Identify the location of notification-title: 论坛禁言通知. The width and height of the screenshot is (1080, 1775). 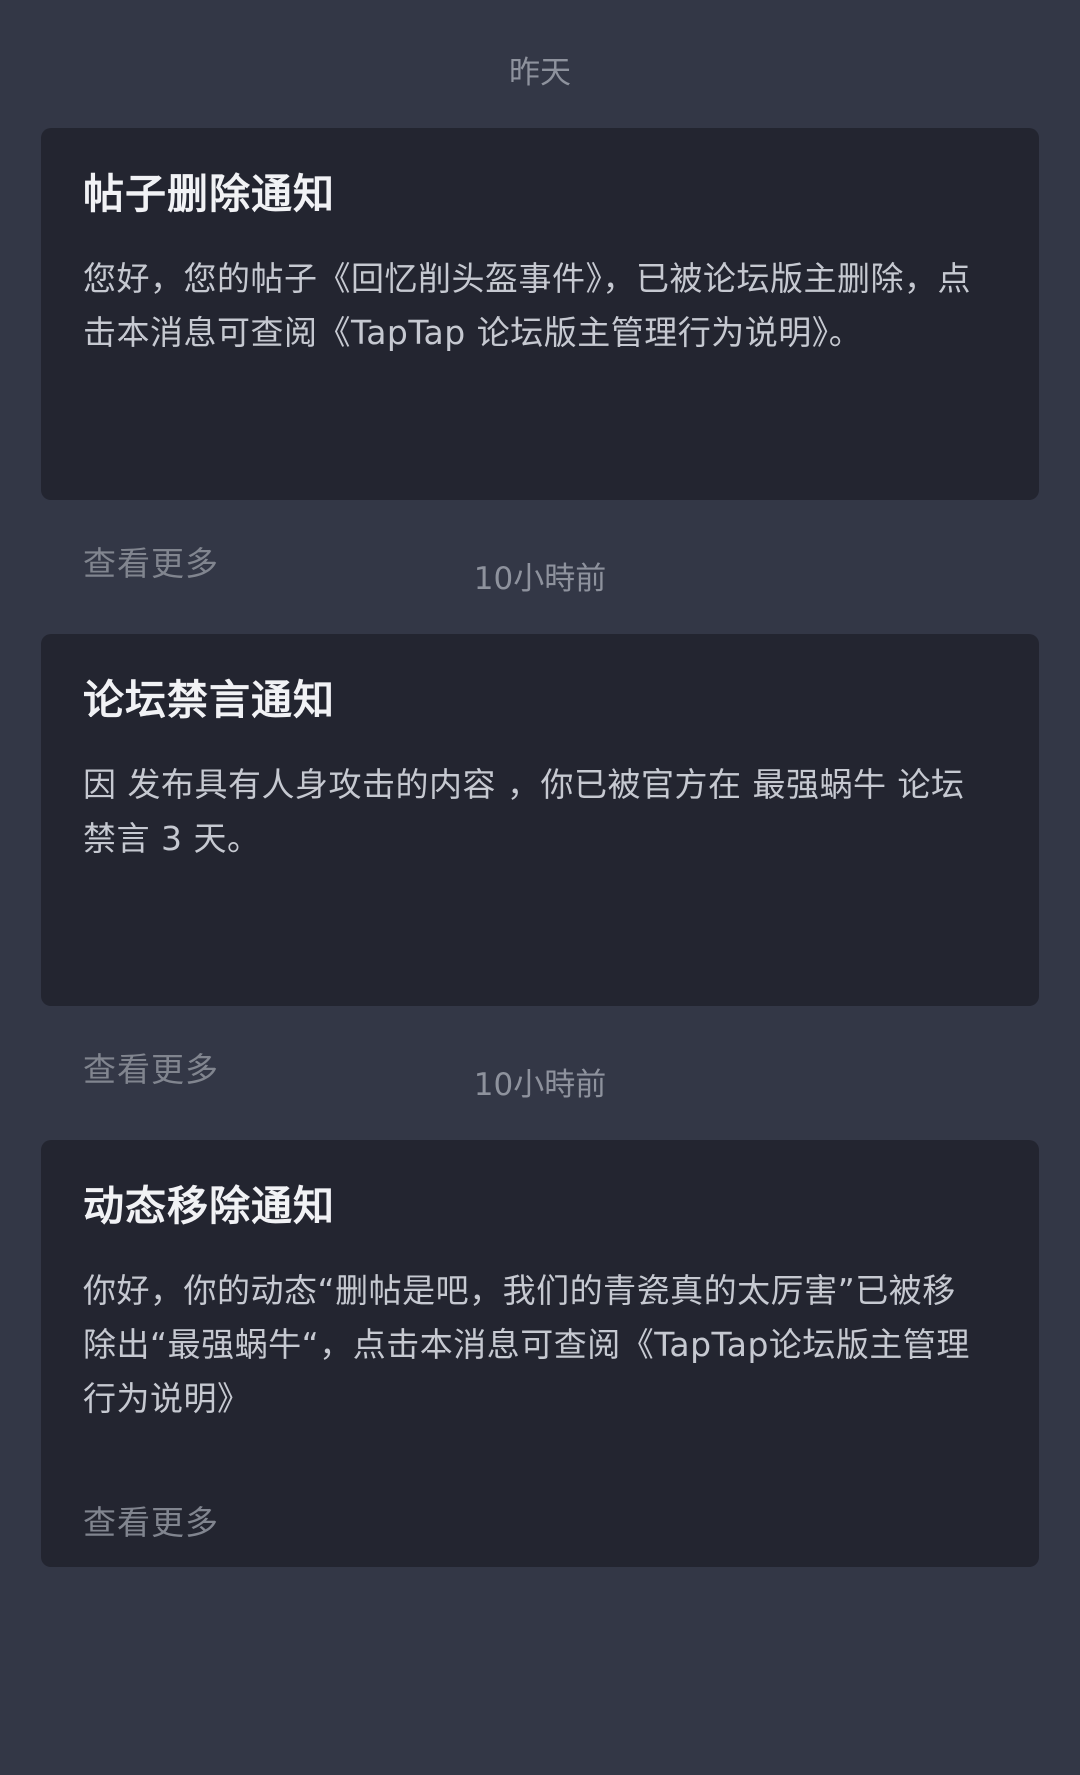
(209, 700).